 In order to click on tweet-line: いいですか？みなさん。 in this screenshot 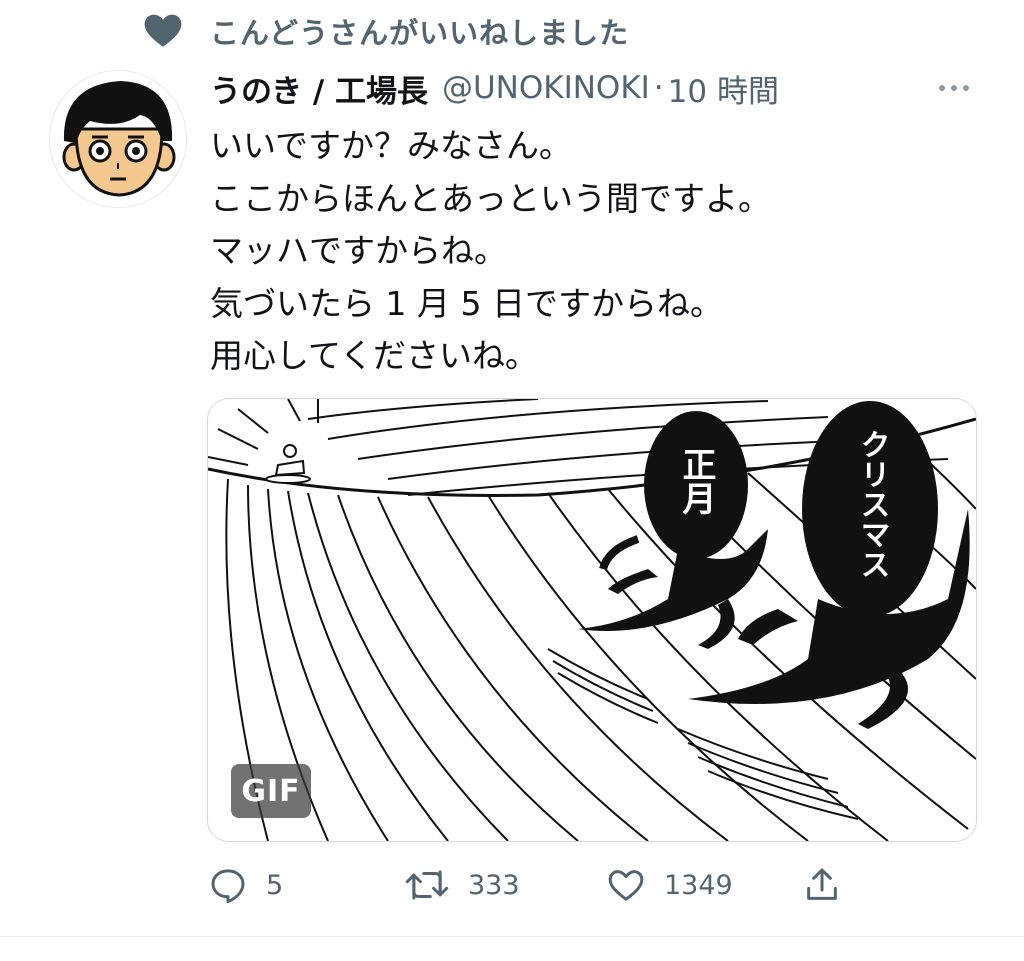, I will do `click(391, 145)`.